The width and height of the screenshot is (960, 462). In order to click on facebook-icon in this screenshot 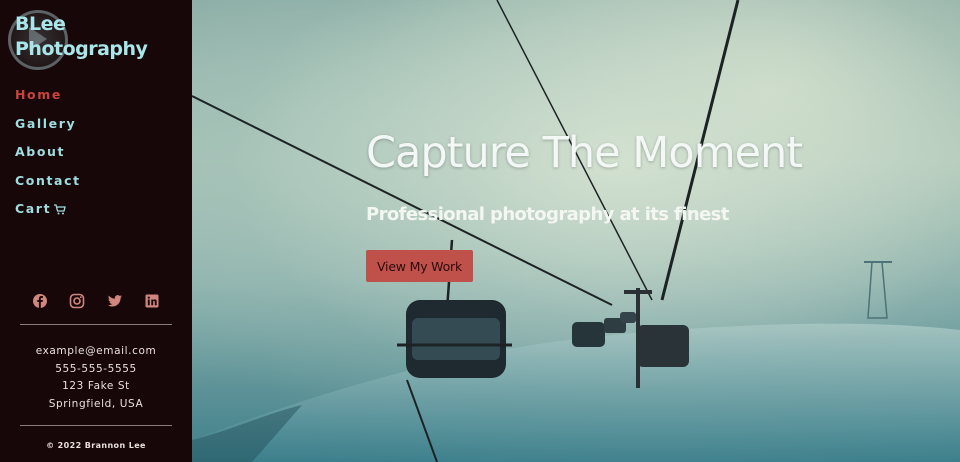, I will do `click(40, 301)`.